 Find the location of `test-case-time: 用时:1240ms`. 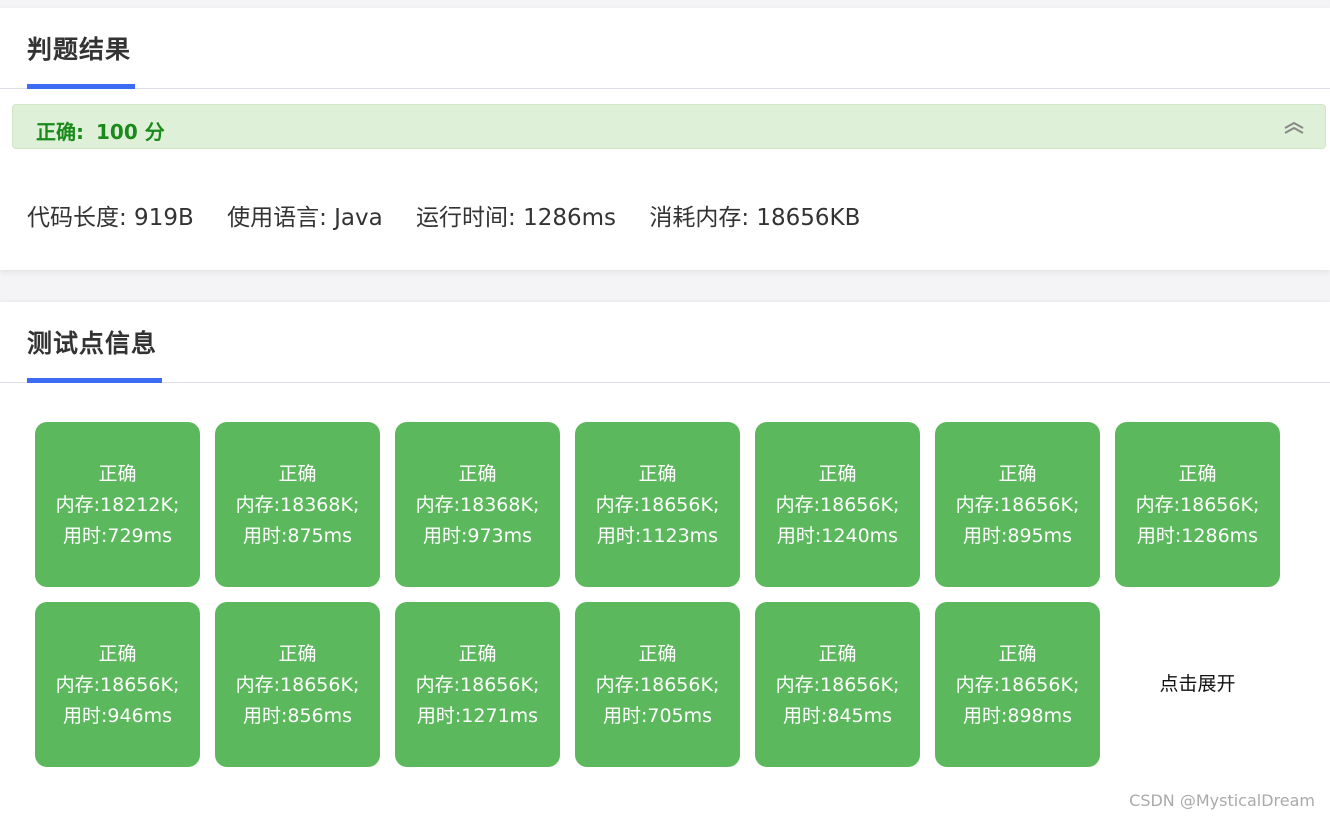

test-case-time: 用时:1240ms is located at coordinates (837, 536).